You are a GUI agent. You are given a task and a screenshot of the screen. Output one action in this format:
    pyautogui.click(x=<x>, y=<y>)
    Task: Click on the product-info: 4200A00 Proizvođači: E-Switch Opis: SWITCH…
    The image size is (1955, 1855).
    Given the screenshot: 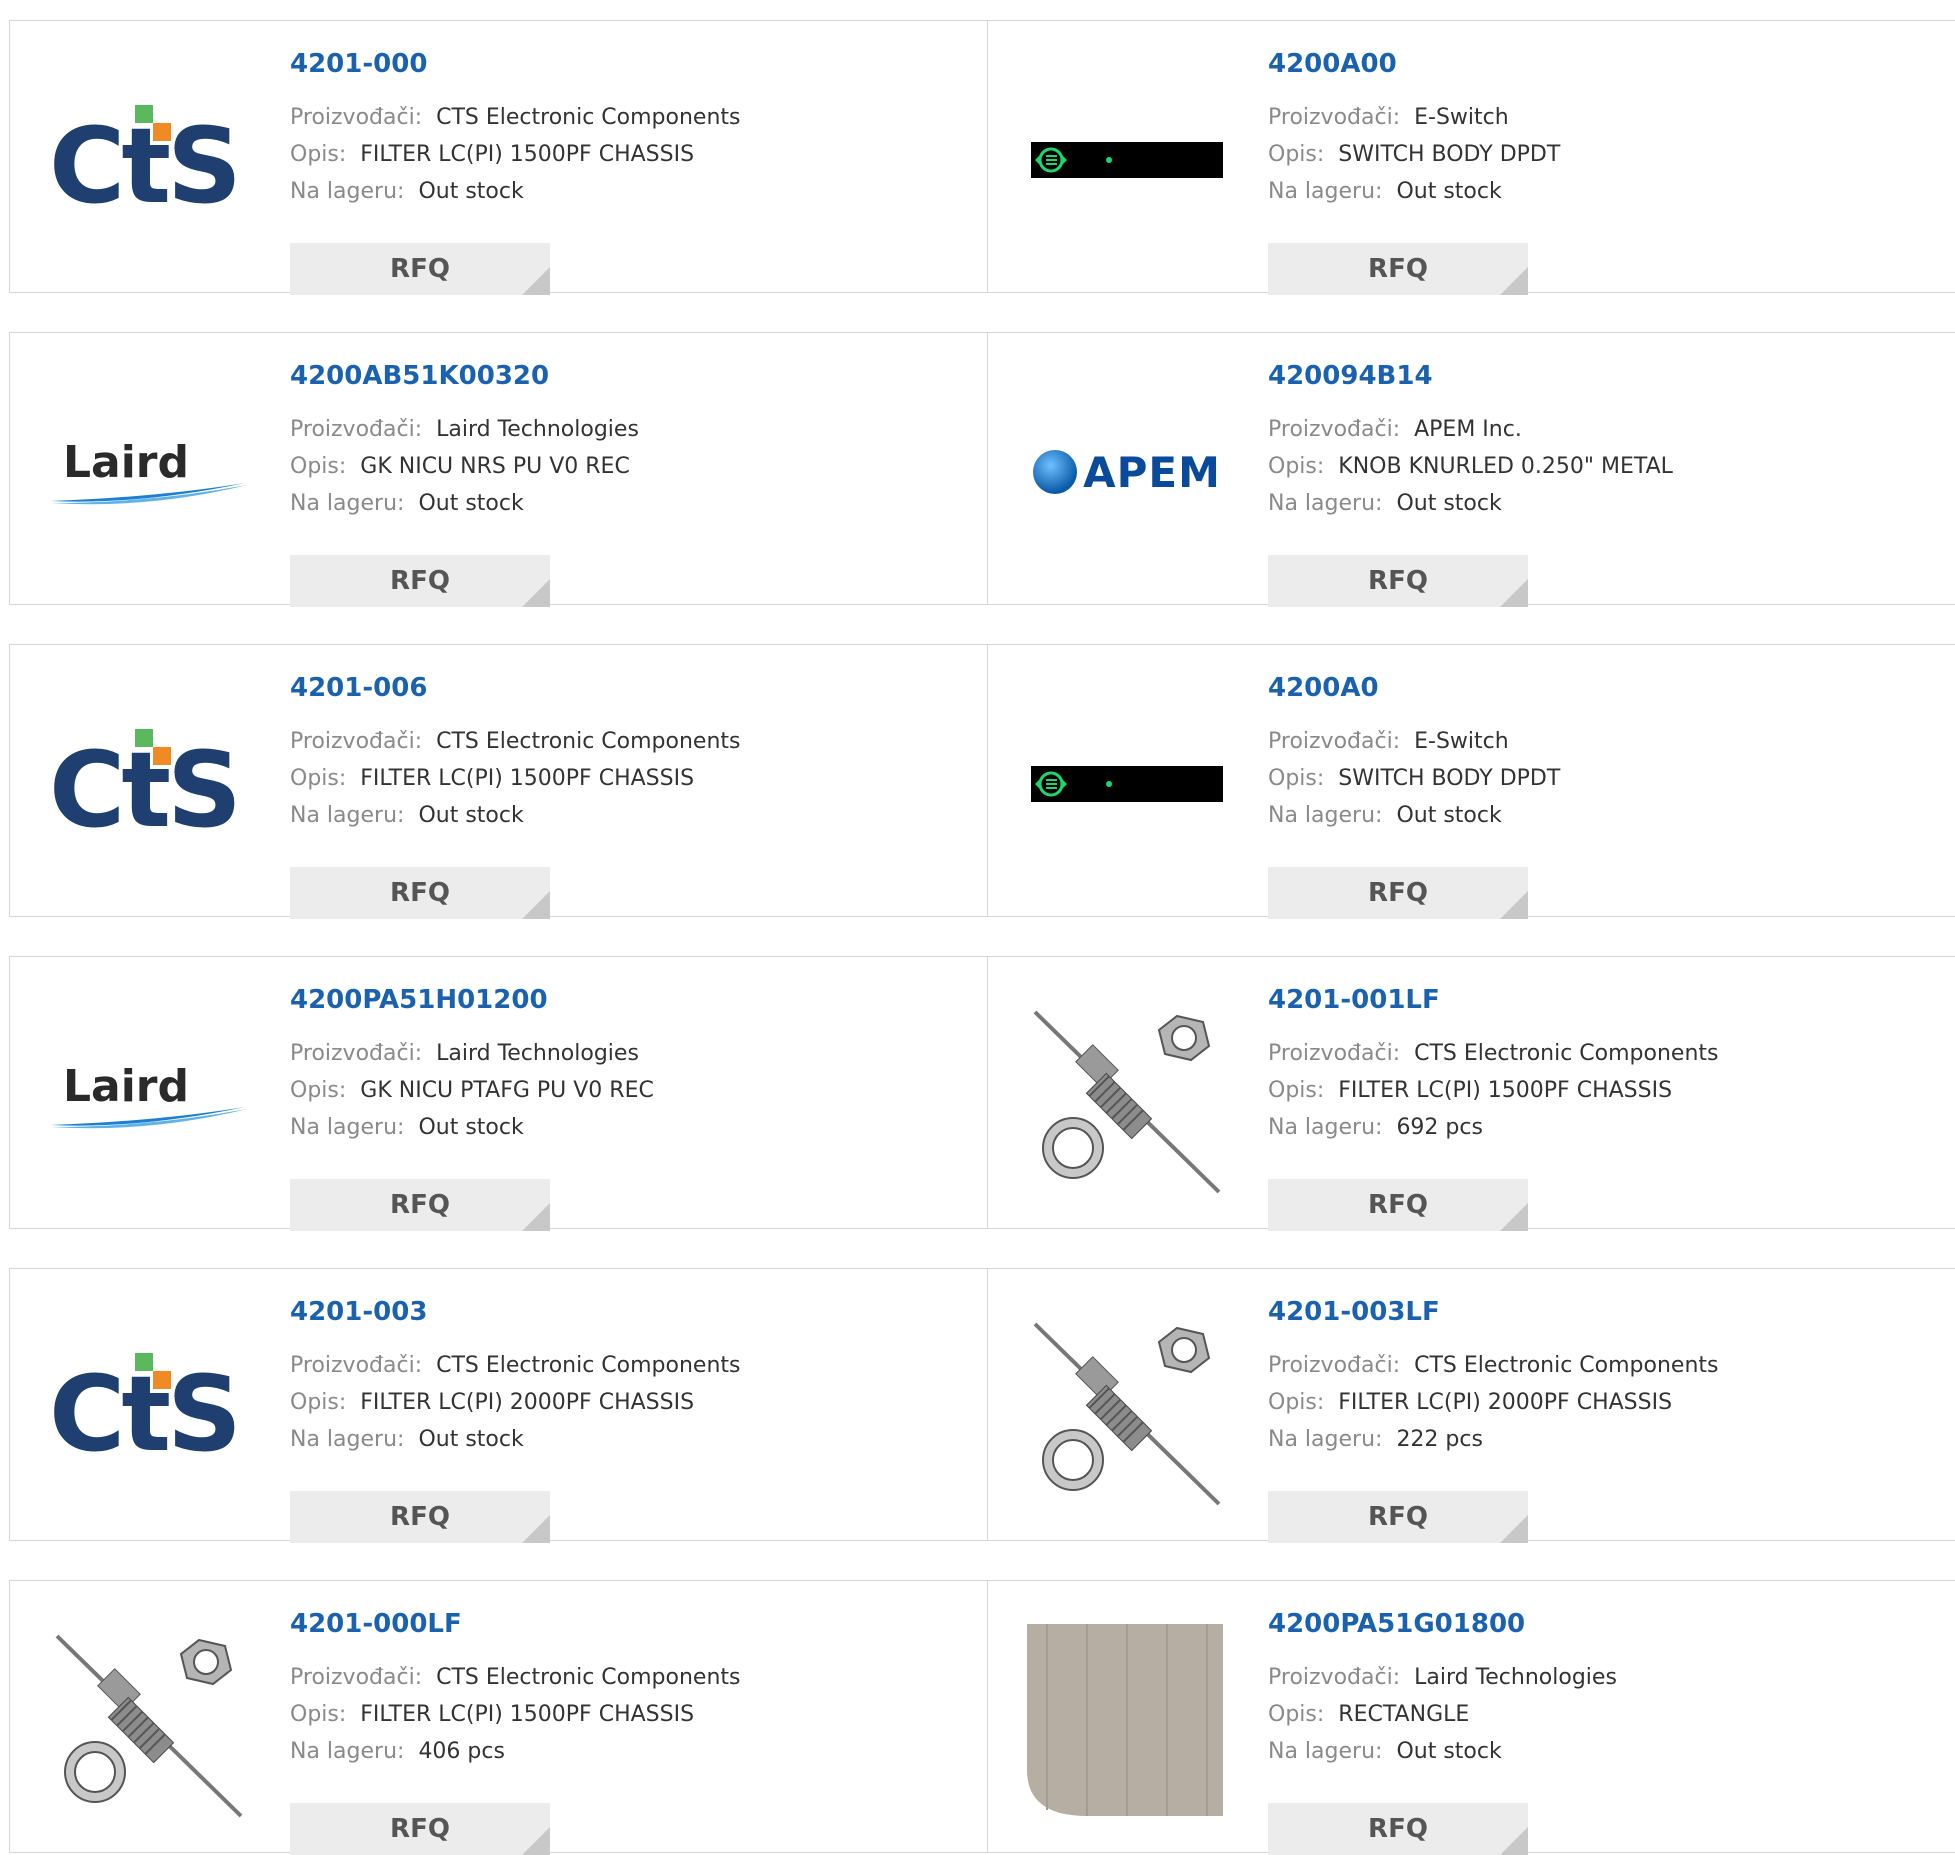 What is the action you would take?
    pyautogui.click(x=1414, y=172)
    